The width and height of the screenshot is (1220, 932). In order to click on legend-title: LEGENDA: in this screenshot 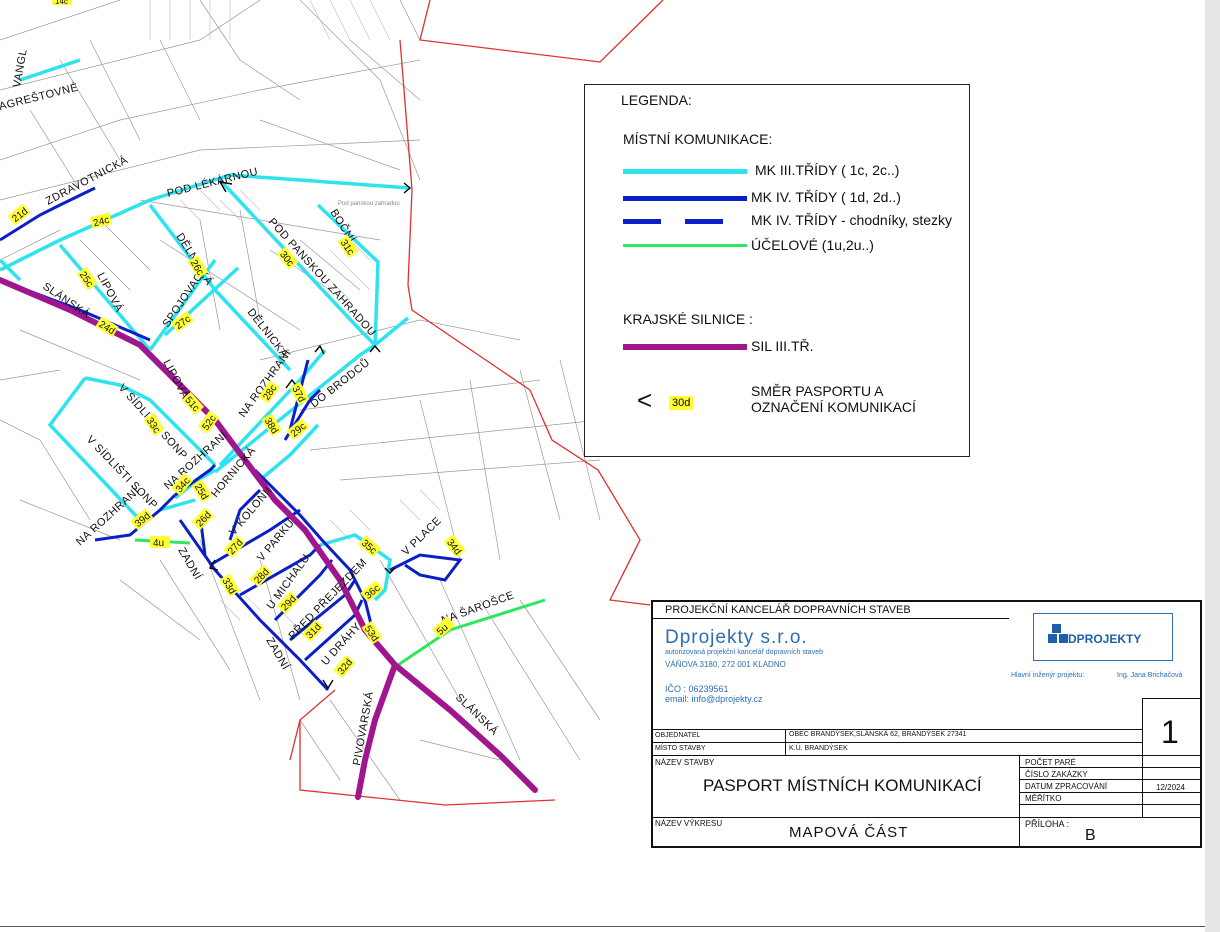, I will do `click(656, 100)`.